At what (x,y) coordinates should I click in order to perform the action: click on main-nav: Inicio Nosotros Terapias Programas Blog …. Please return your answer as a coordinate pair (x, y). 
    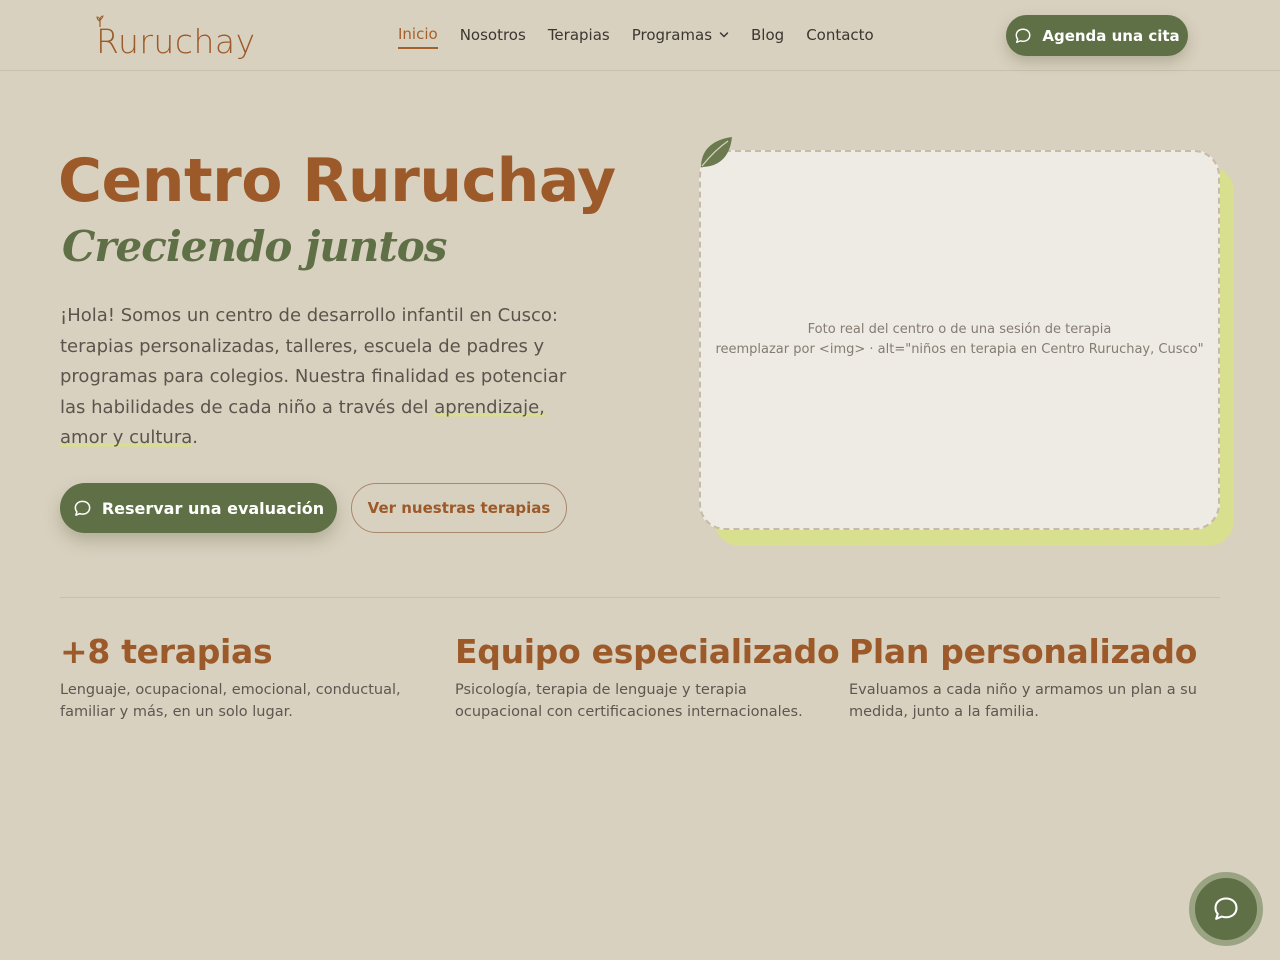
    Looking at the image, I should click on (647, 37).